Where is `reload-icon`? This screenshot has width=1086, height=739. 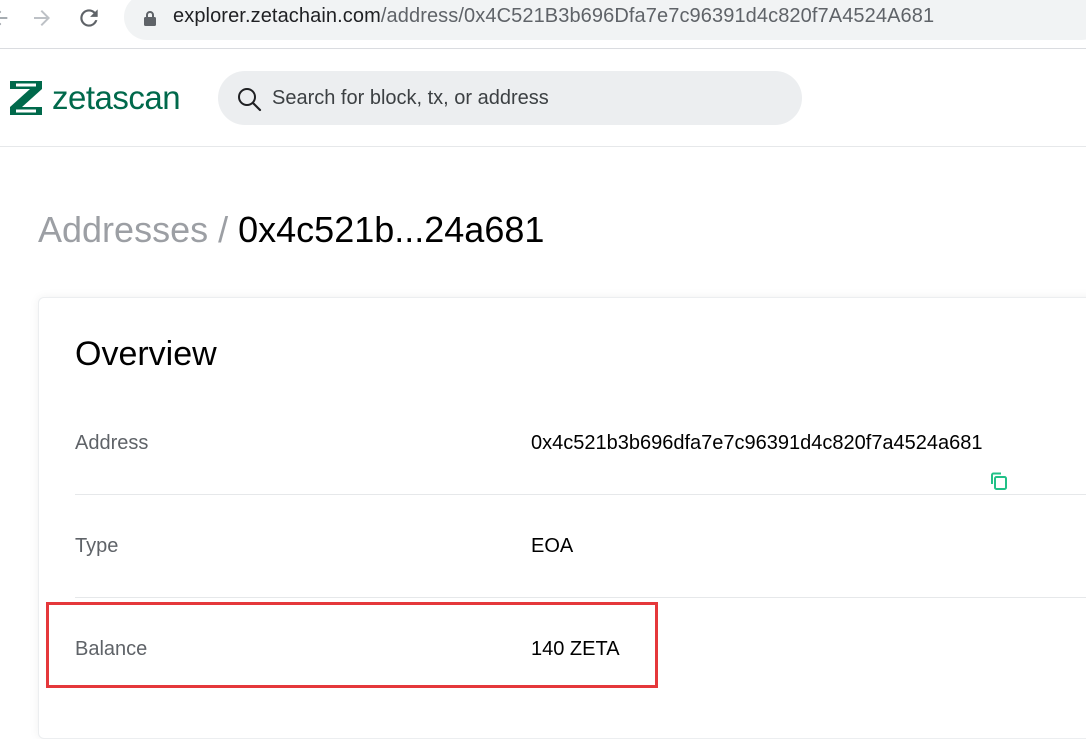
reload-icon is located at coordinates (89, 18).